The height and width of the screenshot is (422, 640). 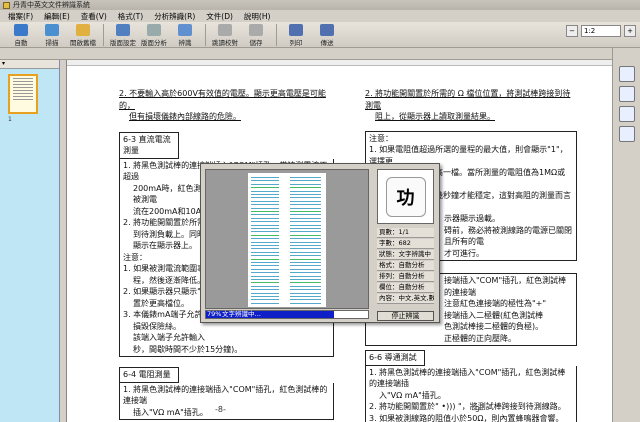 I want to click on menu-recognize: 分析辨識(R), so click(x=174, y=16).